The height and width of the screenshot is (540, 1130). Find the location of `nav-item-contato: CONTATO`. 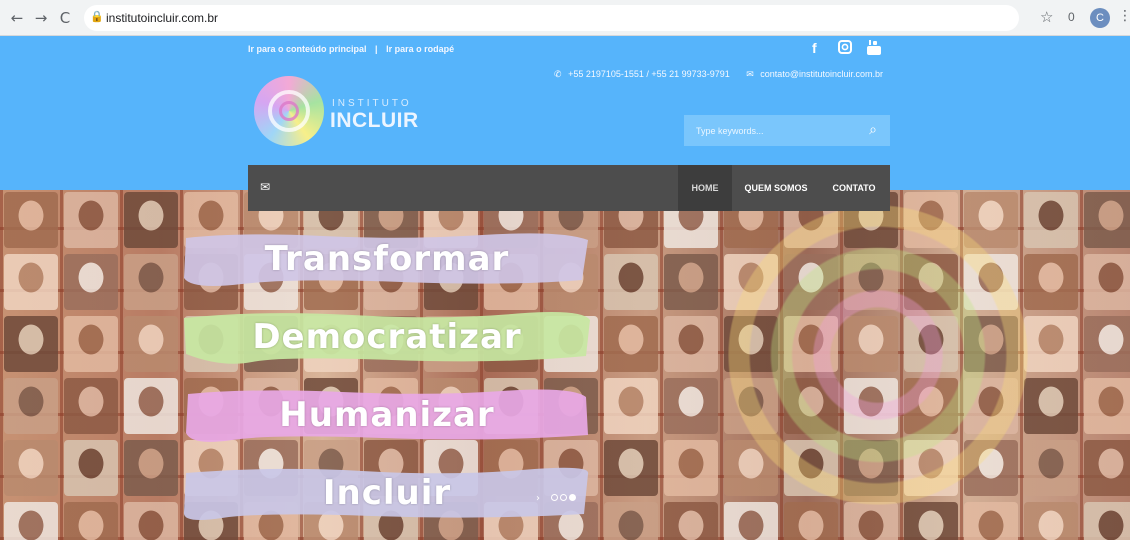

nav-item-contato: CONTATO is located at coordinates (854, 188).